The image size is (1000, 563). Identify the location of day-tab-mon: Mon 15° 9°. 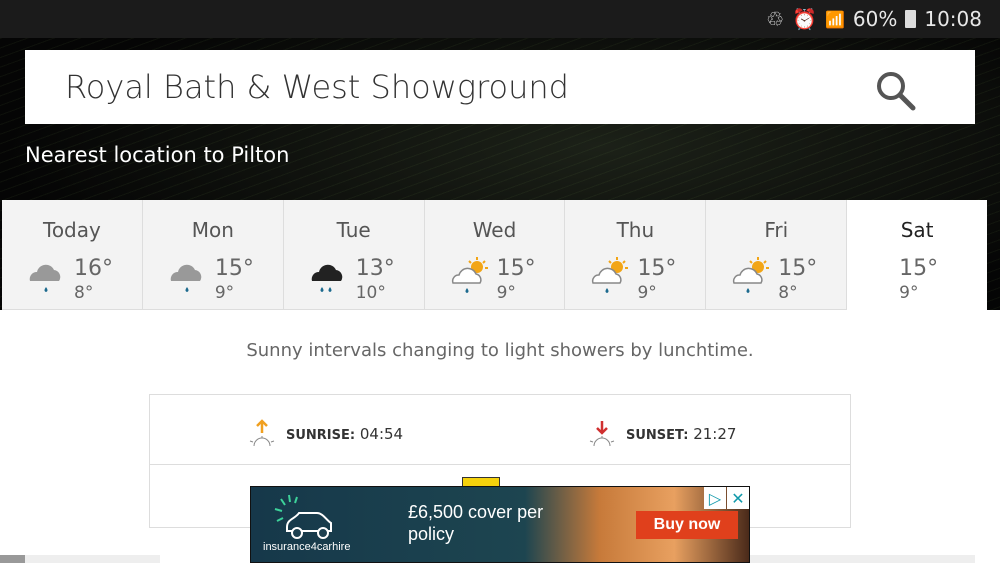
(213, 255).